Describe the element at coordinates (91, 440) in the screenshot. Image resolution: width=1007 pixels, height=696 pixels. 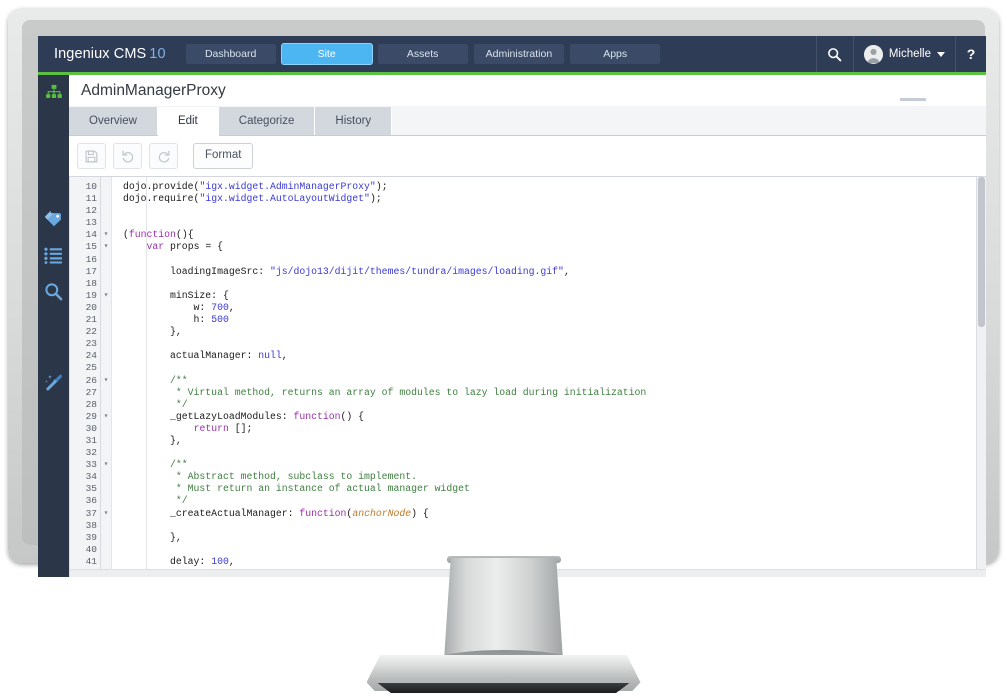
I see `line-number: 31` at that location.